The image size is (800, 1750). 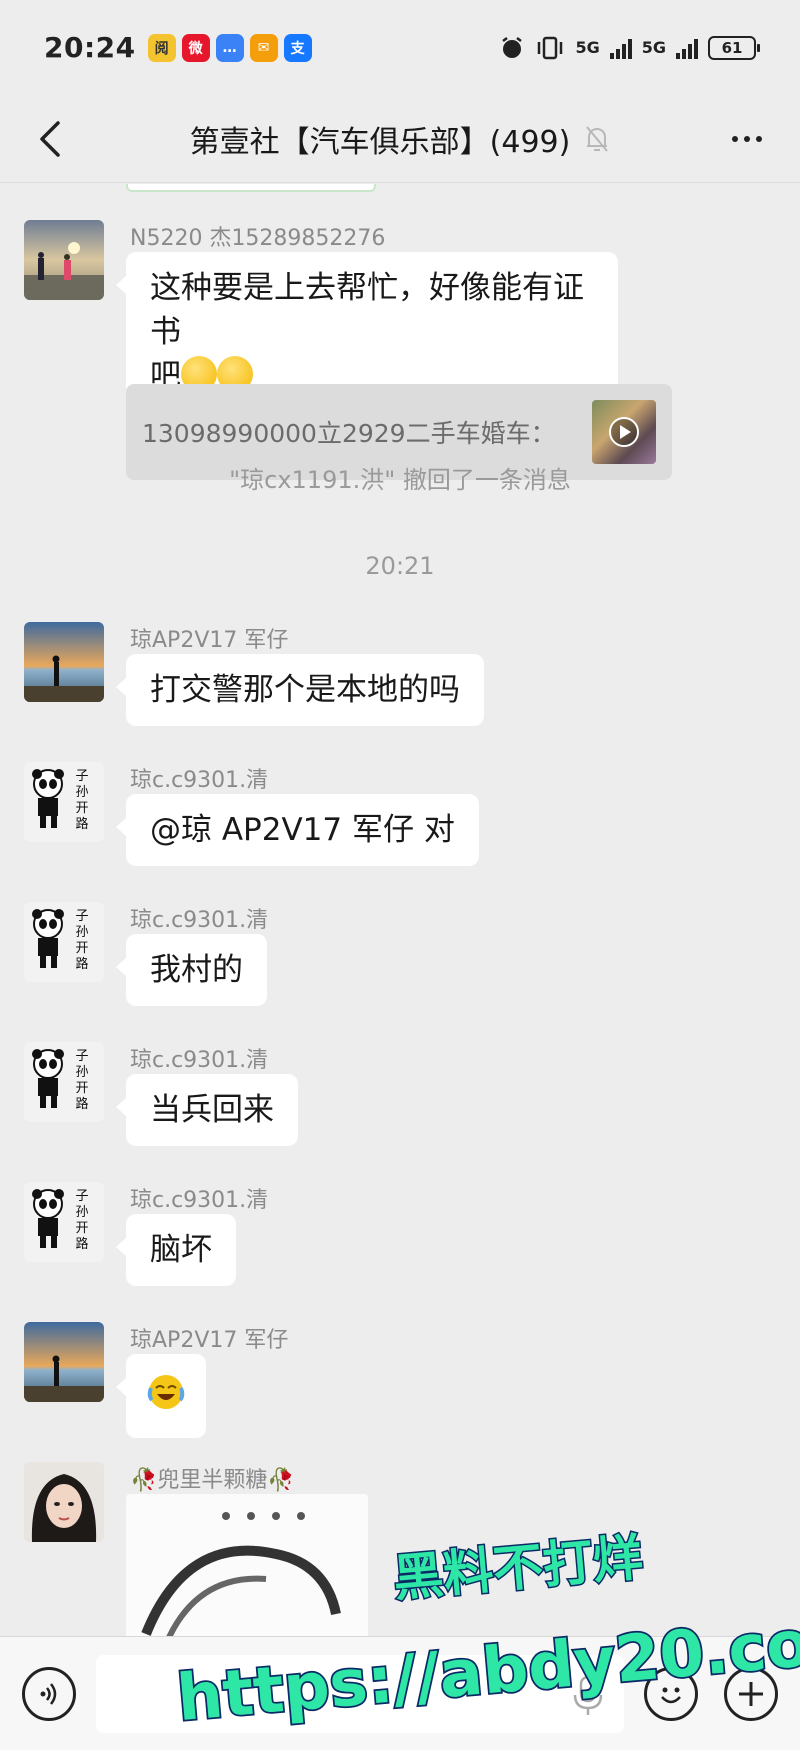 I want to click on network-label-2: 5G, so click(x=653, y=47).